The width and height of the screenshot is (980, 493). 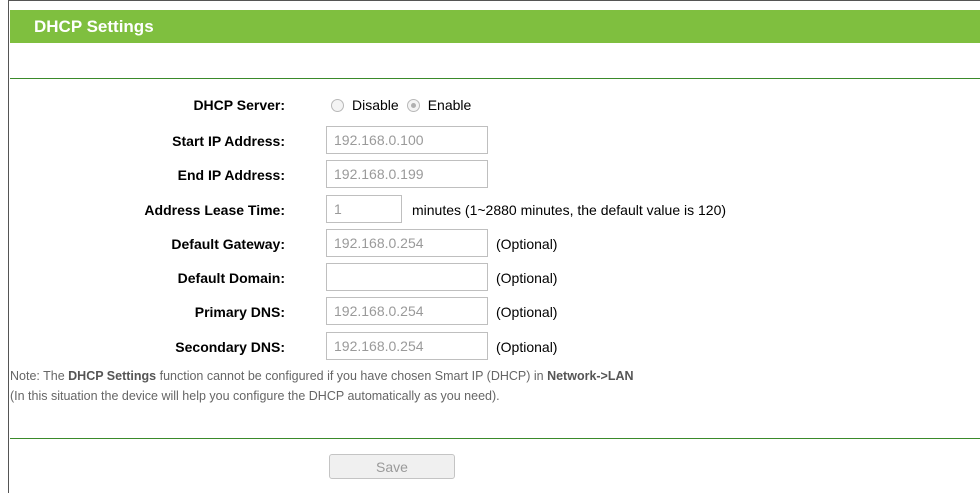 I want to click on dhcp-disable-radio, so click(x=337, y=105).